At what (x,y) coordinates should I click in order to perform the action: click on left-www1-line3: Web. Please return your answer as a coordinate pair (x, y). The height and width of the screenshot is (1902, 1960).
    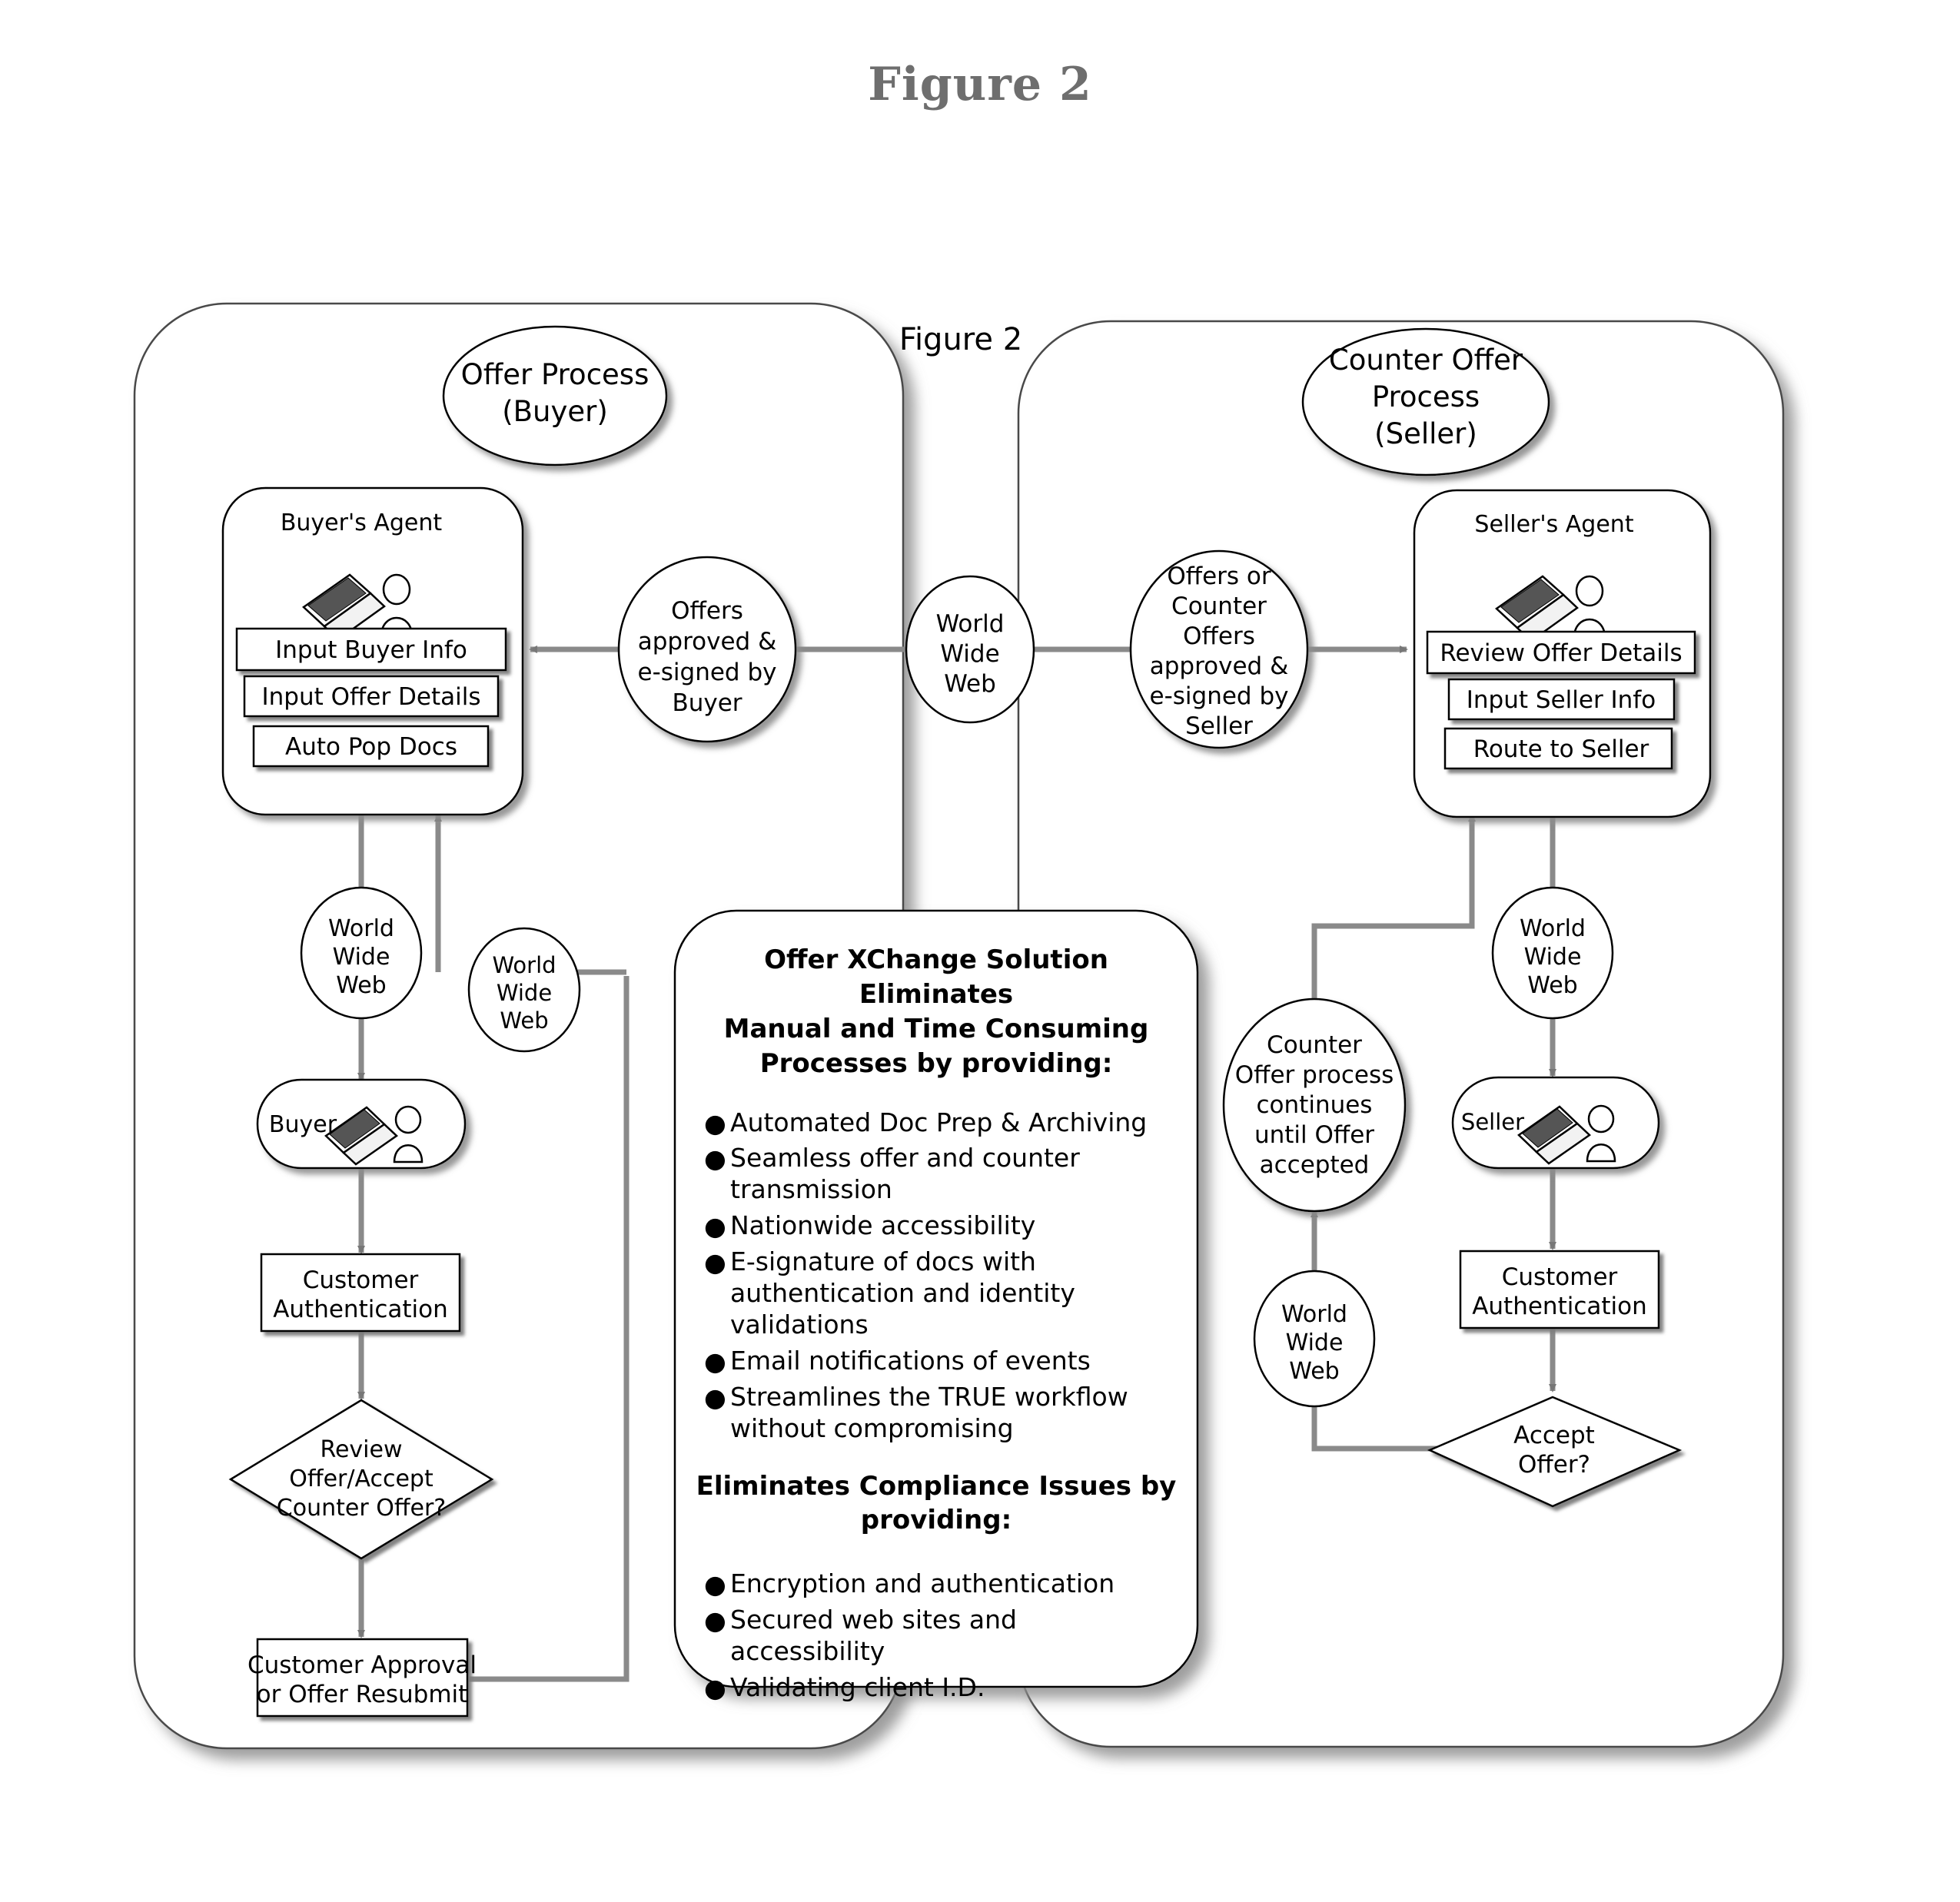
    Looking at the image, I should click on (361, 985).